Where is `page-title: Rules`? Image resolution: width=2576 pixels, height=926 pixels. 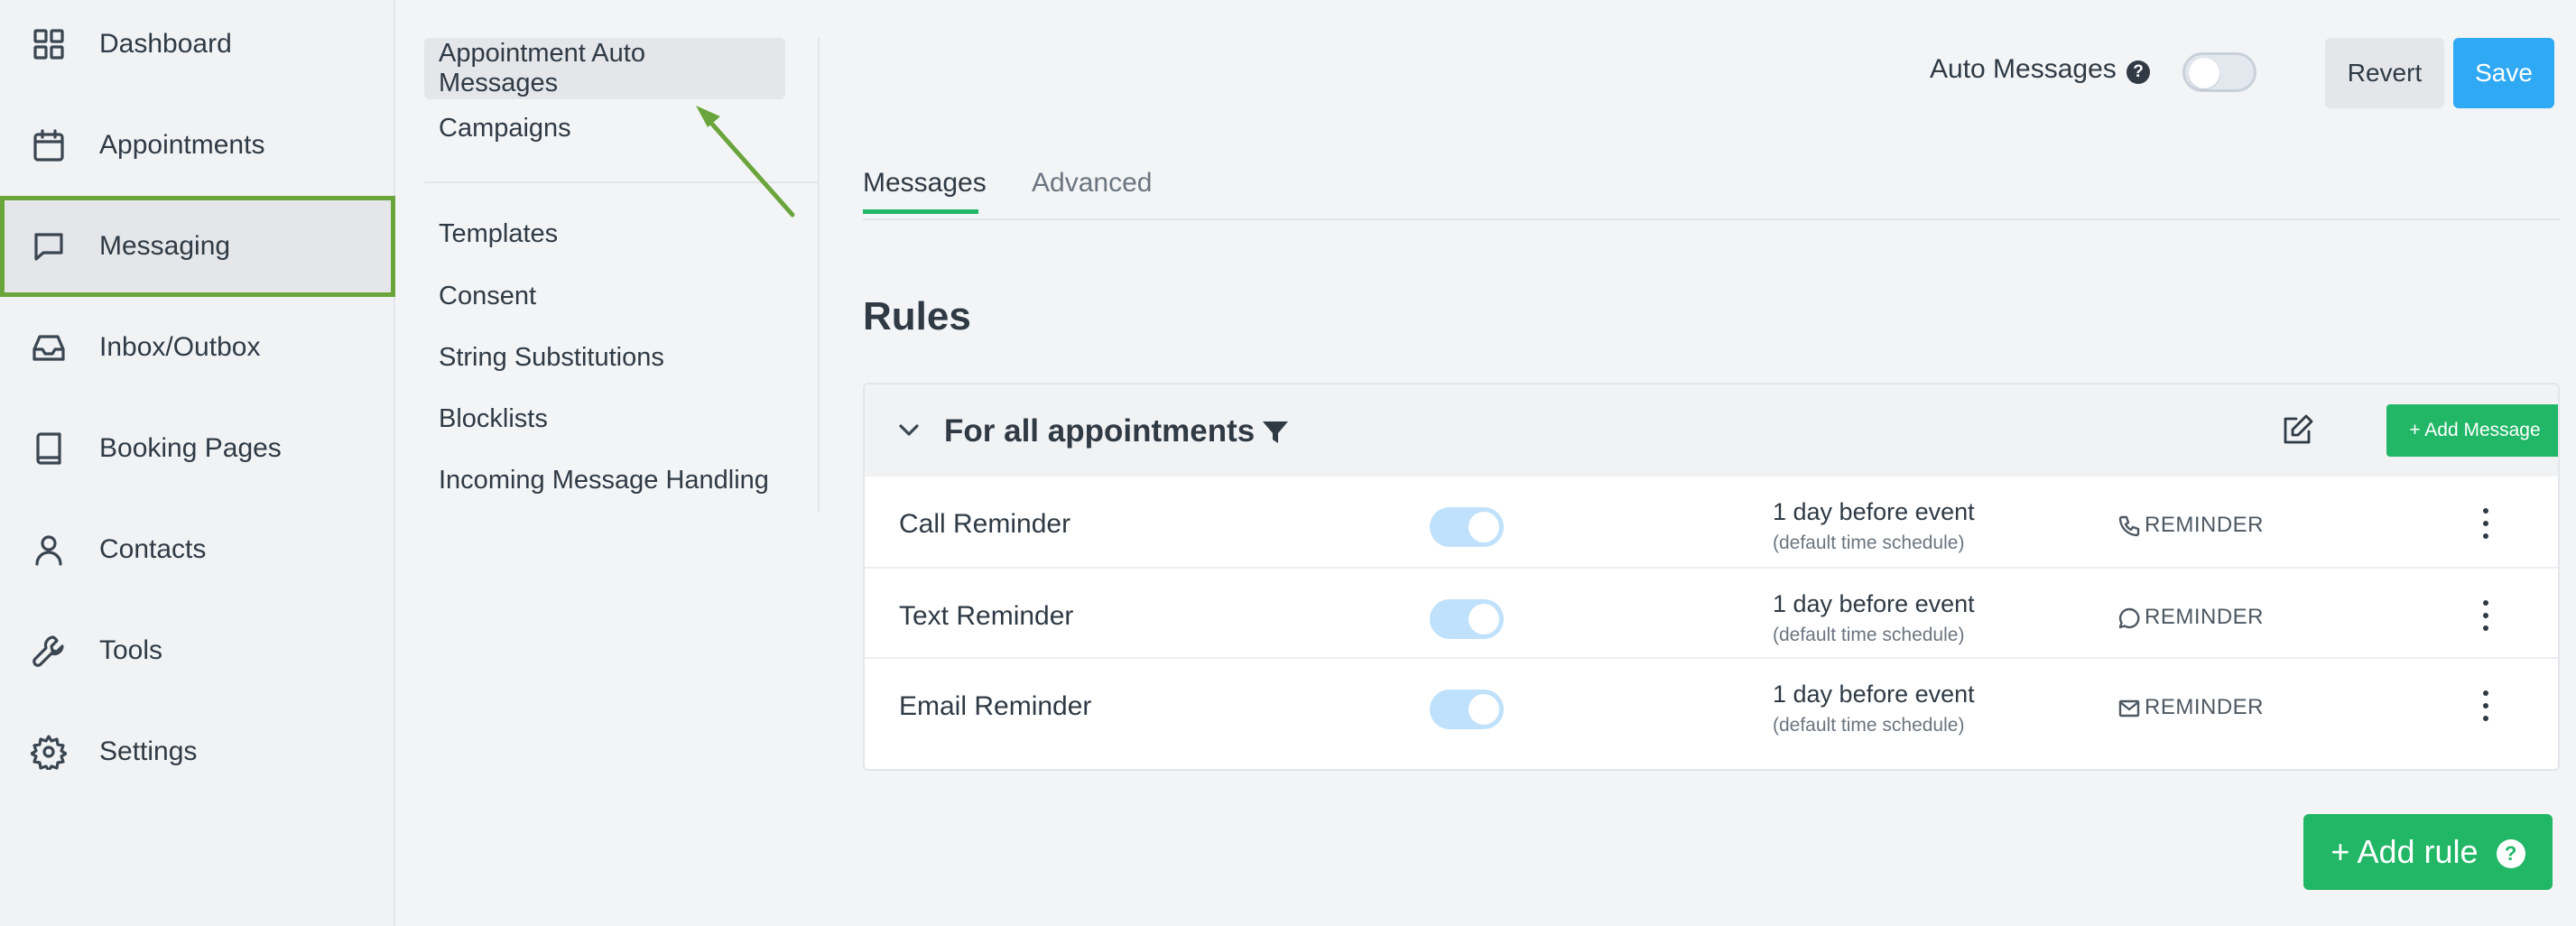
page-title: Rules is located at coordinates (917, 316).